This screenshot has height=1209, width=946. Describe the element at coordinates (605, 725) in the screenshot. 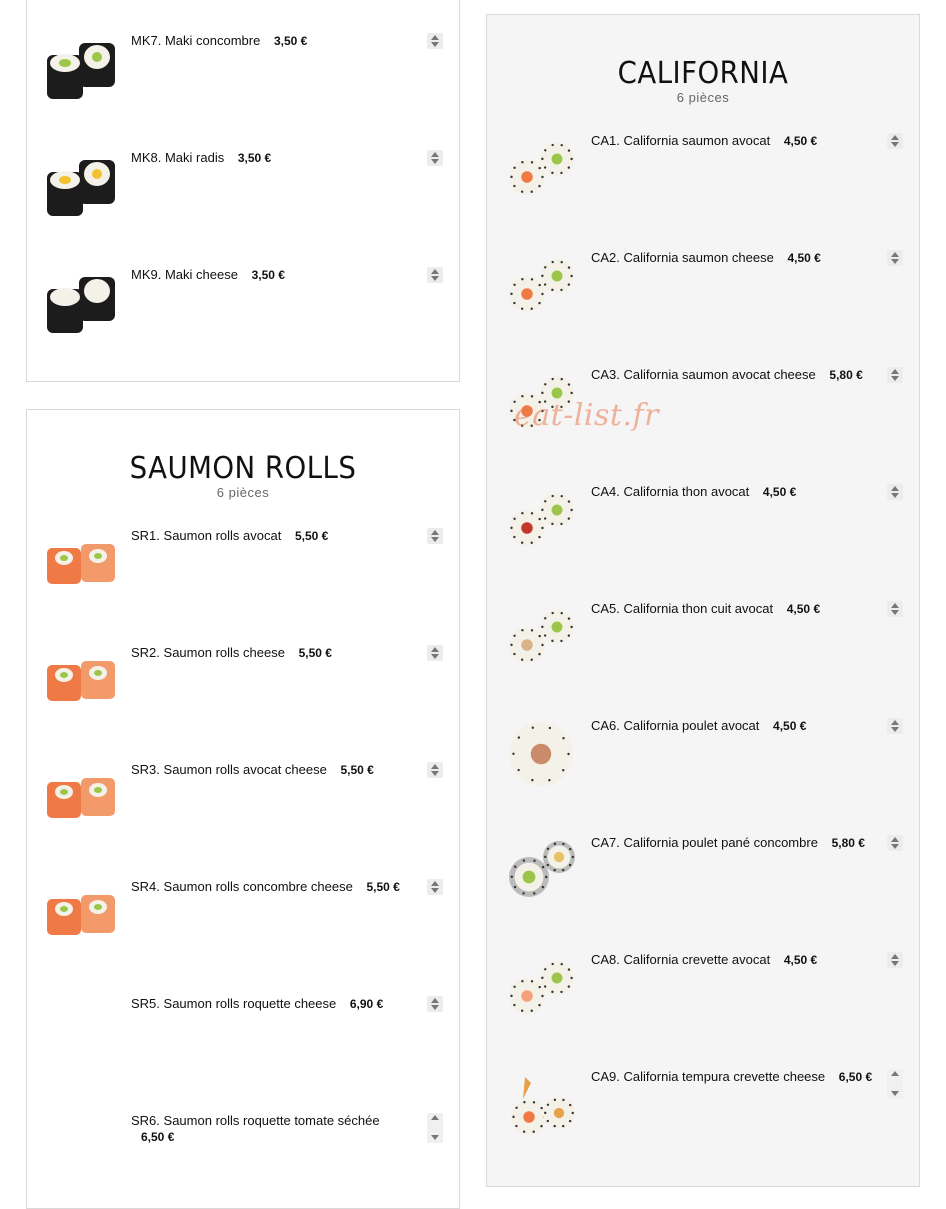

I see `item-code: CA6.` at that location.